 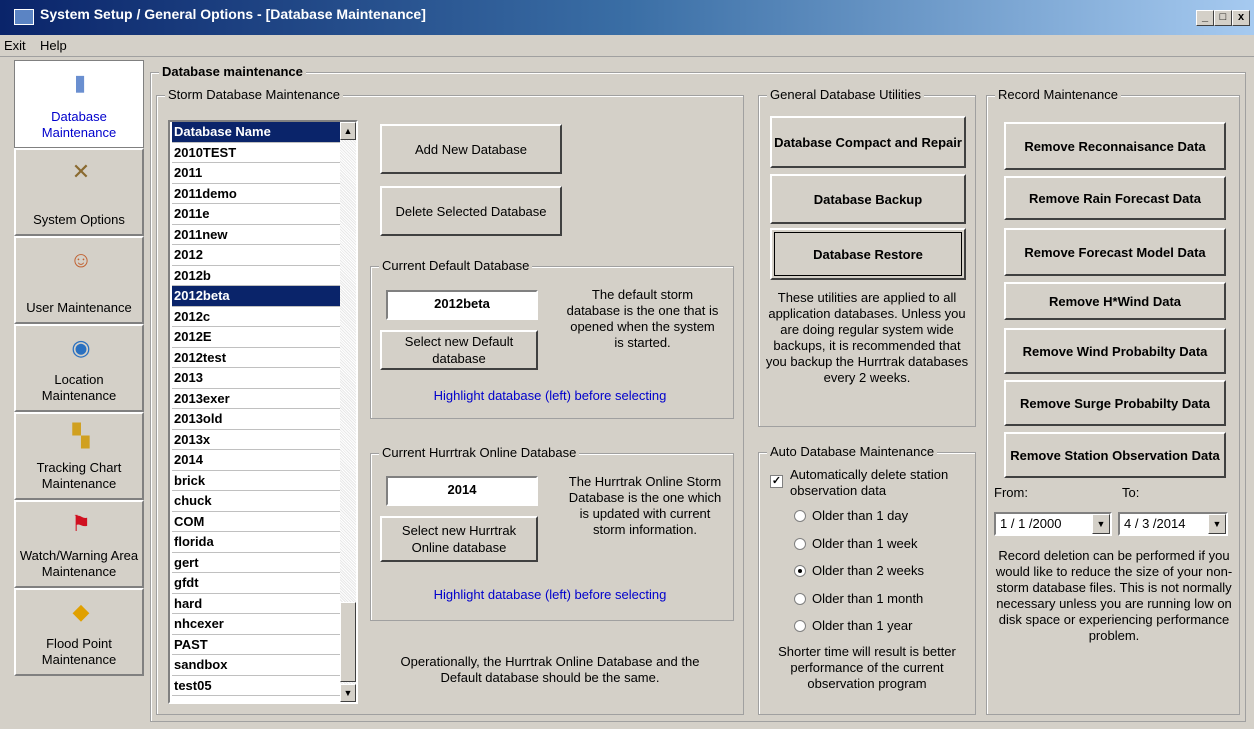 I want to click on users-icon: ☺, so click(x=81, y=259).